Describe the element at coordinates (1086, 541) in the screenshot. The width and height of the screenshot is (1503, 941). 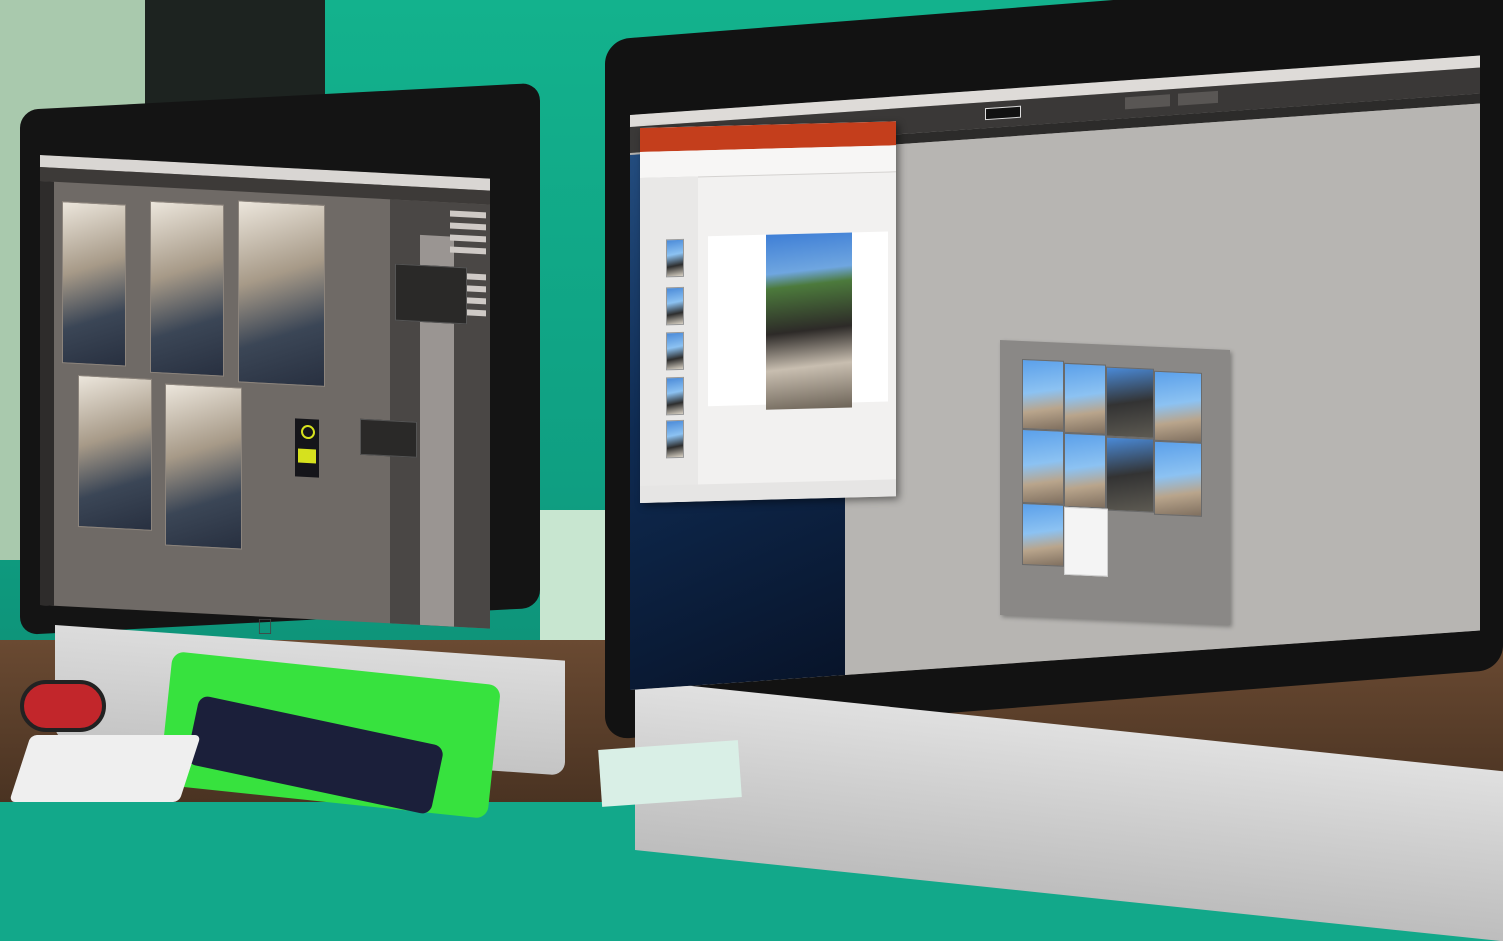
I see `empty-frame` at that location.